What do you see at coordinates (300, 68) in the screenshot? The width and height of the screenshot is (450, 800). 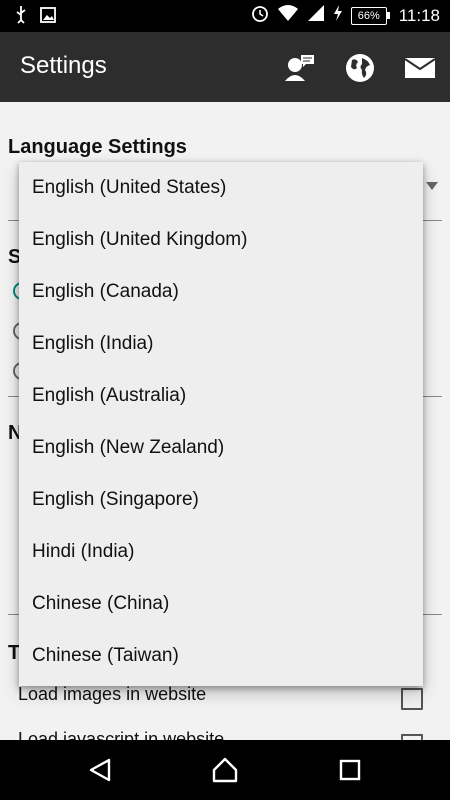 I see `chat-person-icon` at bounding box center [300, 68].